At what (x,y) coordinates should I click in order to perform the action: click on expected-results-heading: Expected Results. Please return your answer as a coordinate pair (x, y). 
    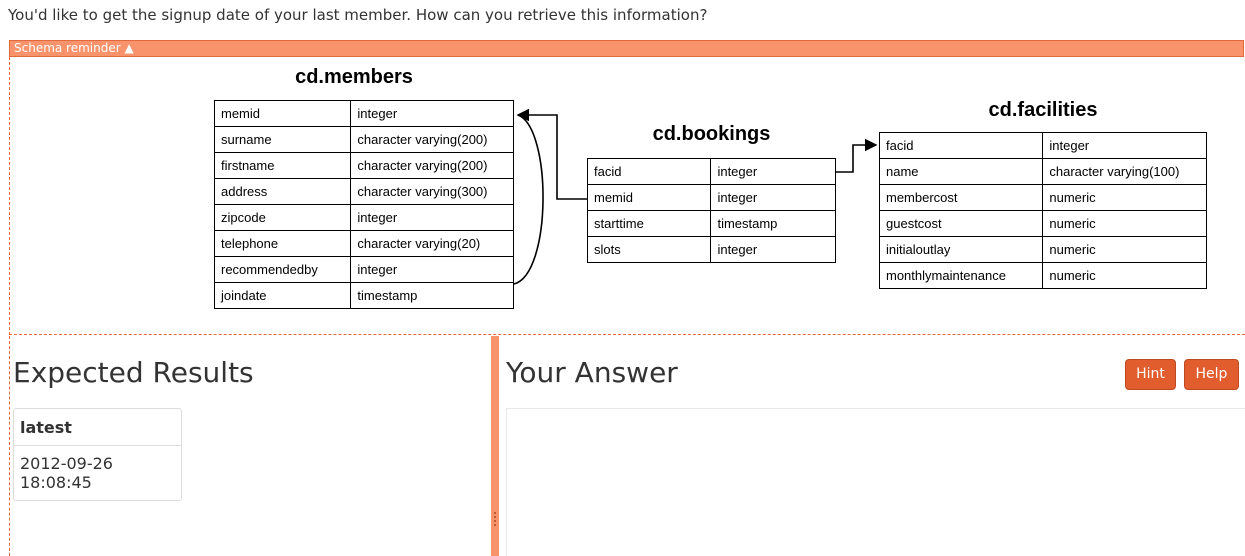
    Looking at the image, I should click on (133, 372).